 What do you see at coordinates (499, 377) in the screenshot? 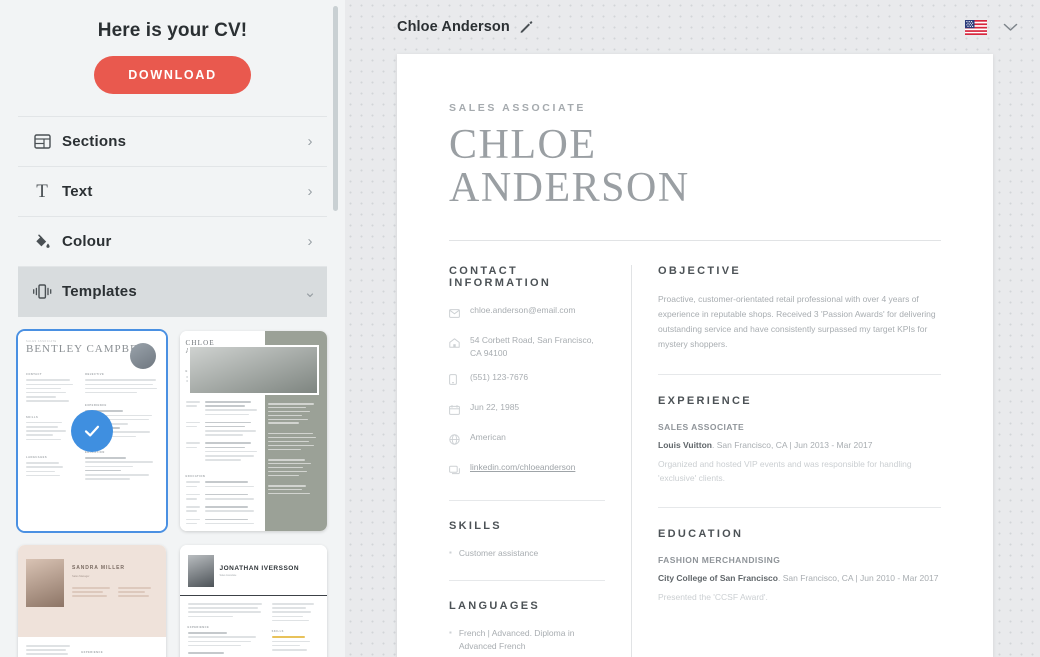
I see `contact-value: (551) 123-7676` at bounding box center [499, 377].